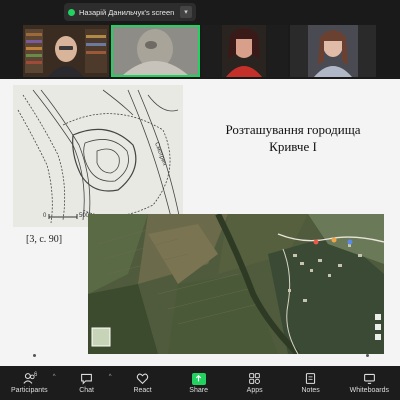 The width and height of the screenshot is (400, 400). What do you see at coordinates (311, 378) in the screenshot?
I see `notes-icon` at bounding box center [311, 378].